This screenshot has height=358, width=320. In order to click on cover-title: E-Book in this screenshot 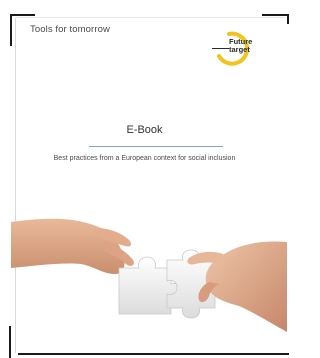, I will do `click(144, 130)`.